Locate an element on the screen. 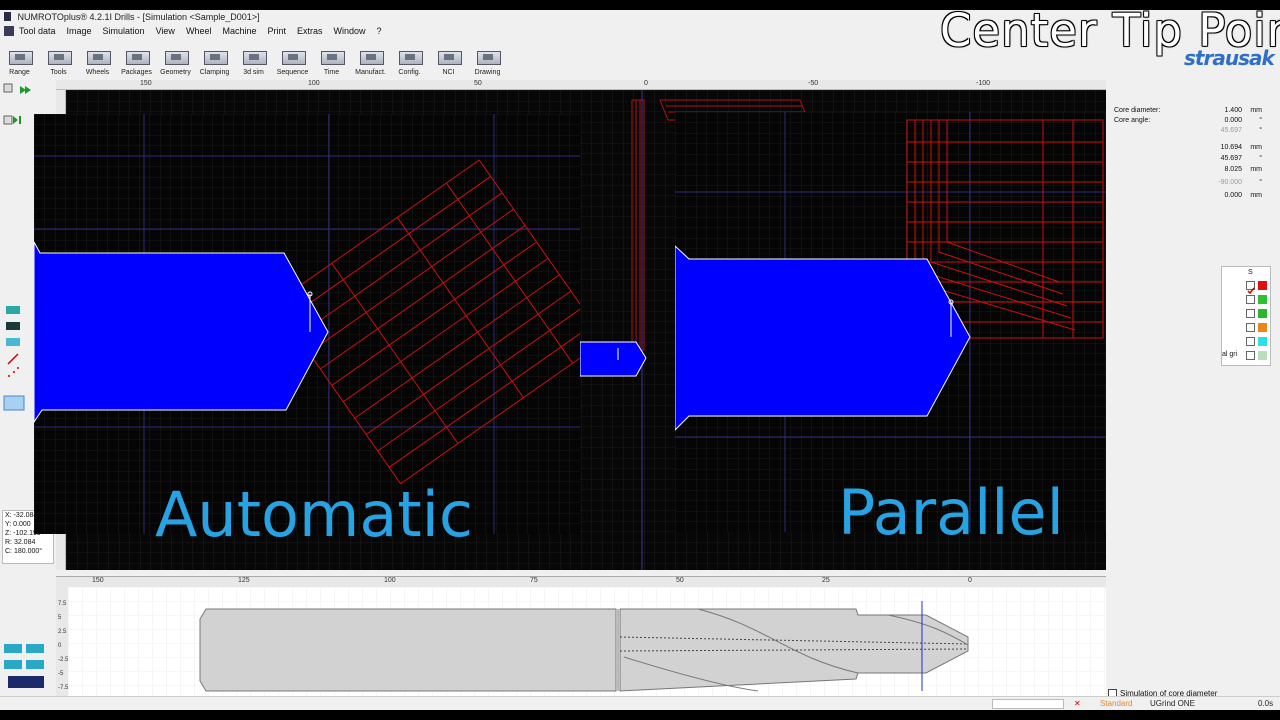 Image resolution: width=1280 pixels, height=720 pixels. param-value-5: -90.000 is located at coordinates (1230, 183).